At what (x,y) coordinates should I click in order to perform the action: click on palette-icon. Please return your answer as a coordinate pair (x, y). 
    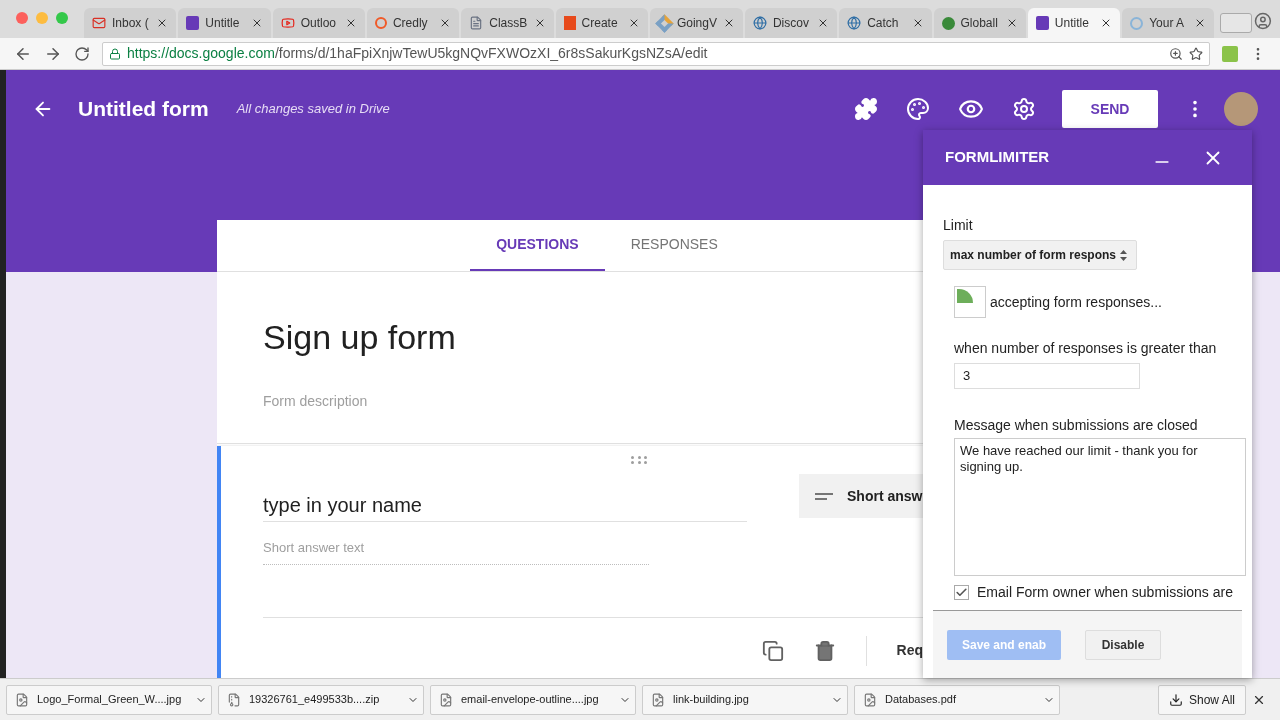
    Looking at the image, I should click on (918, 109).